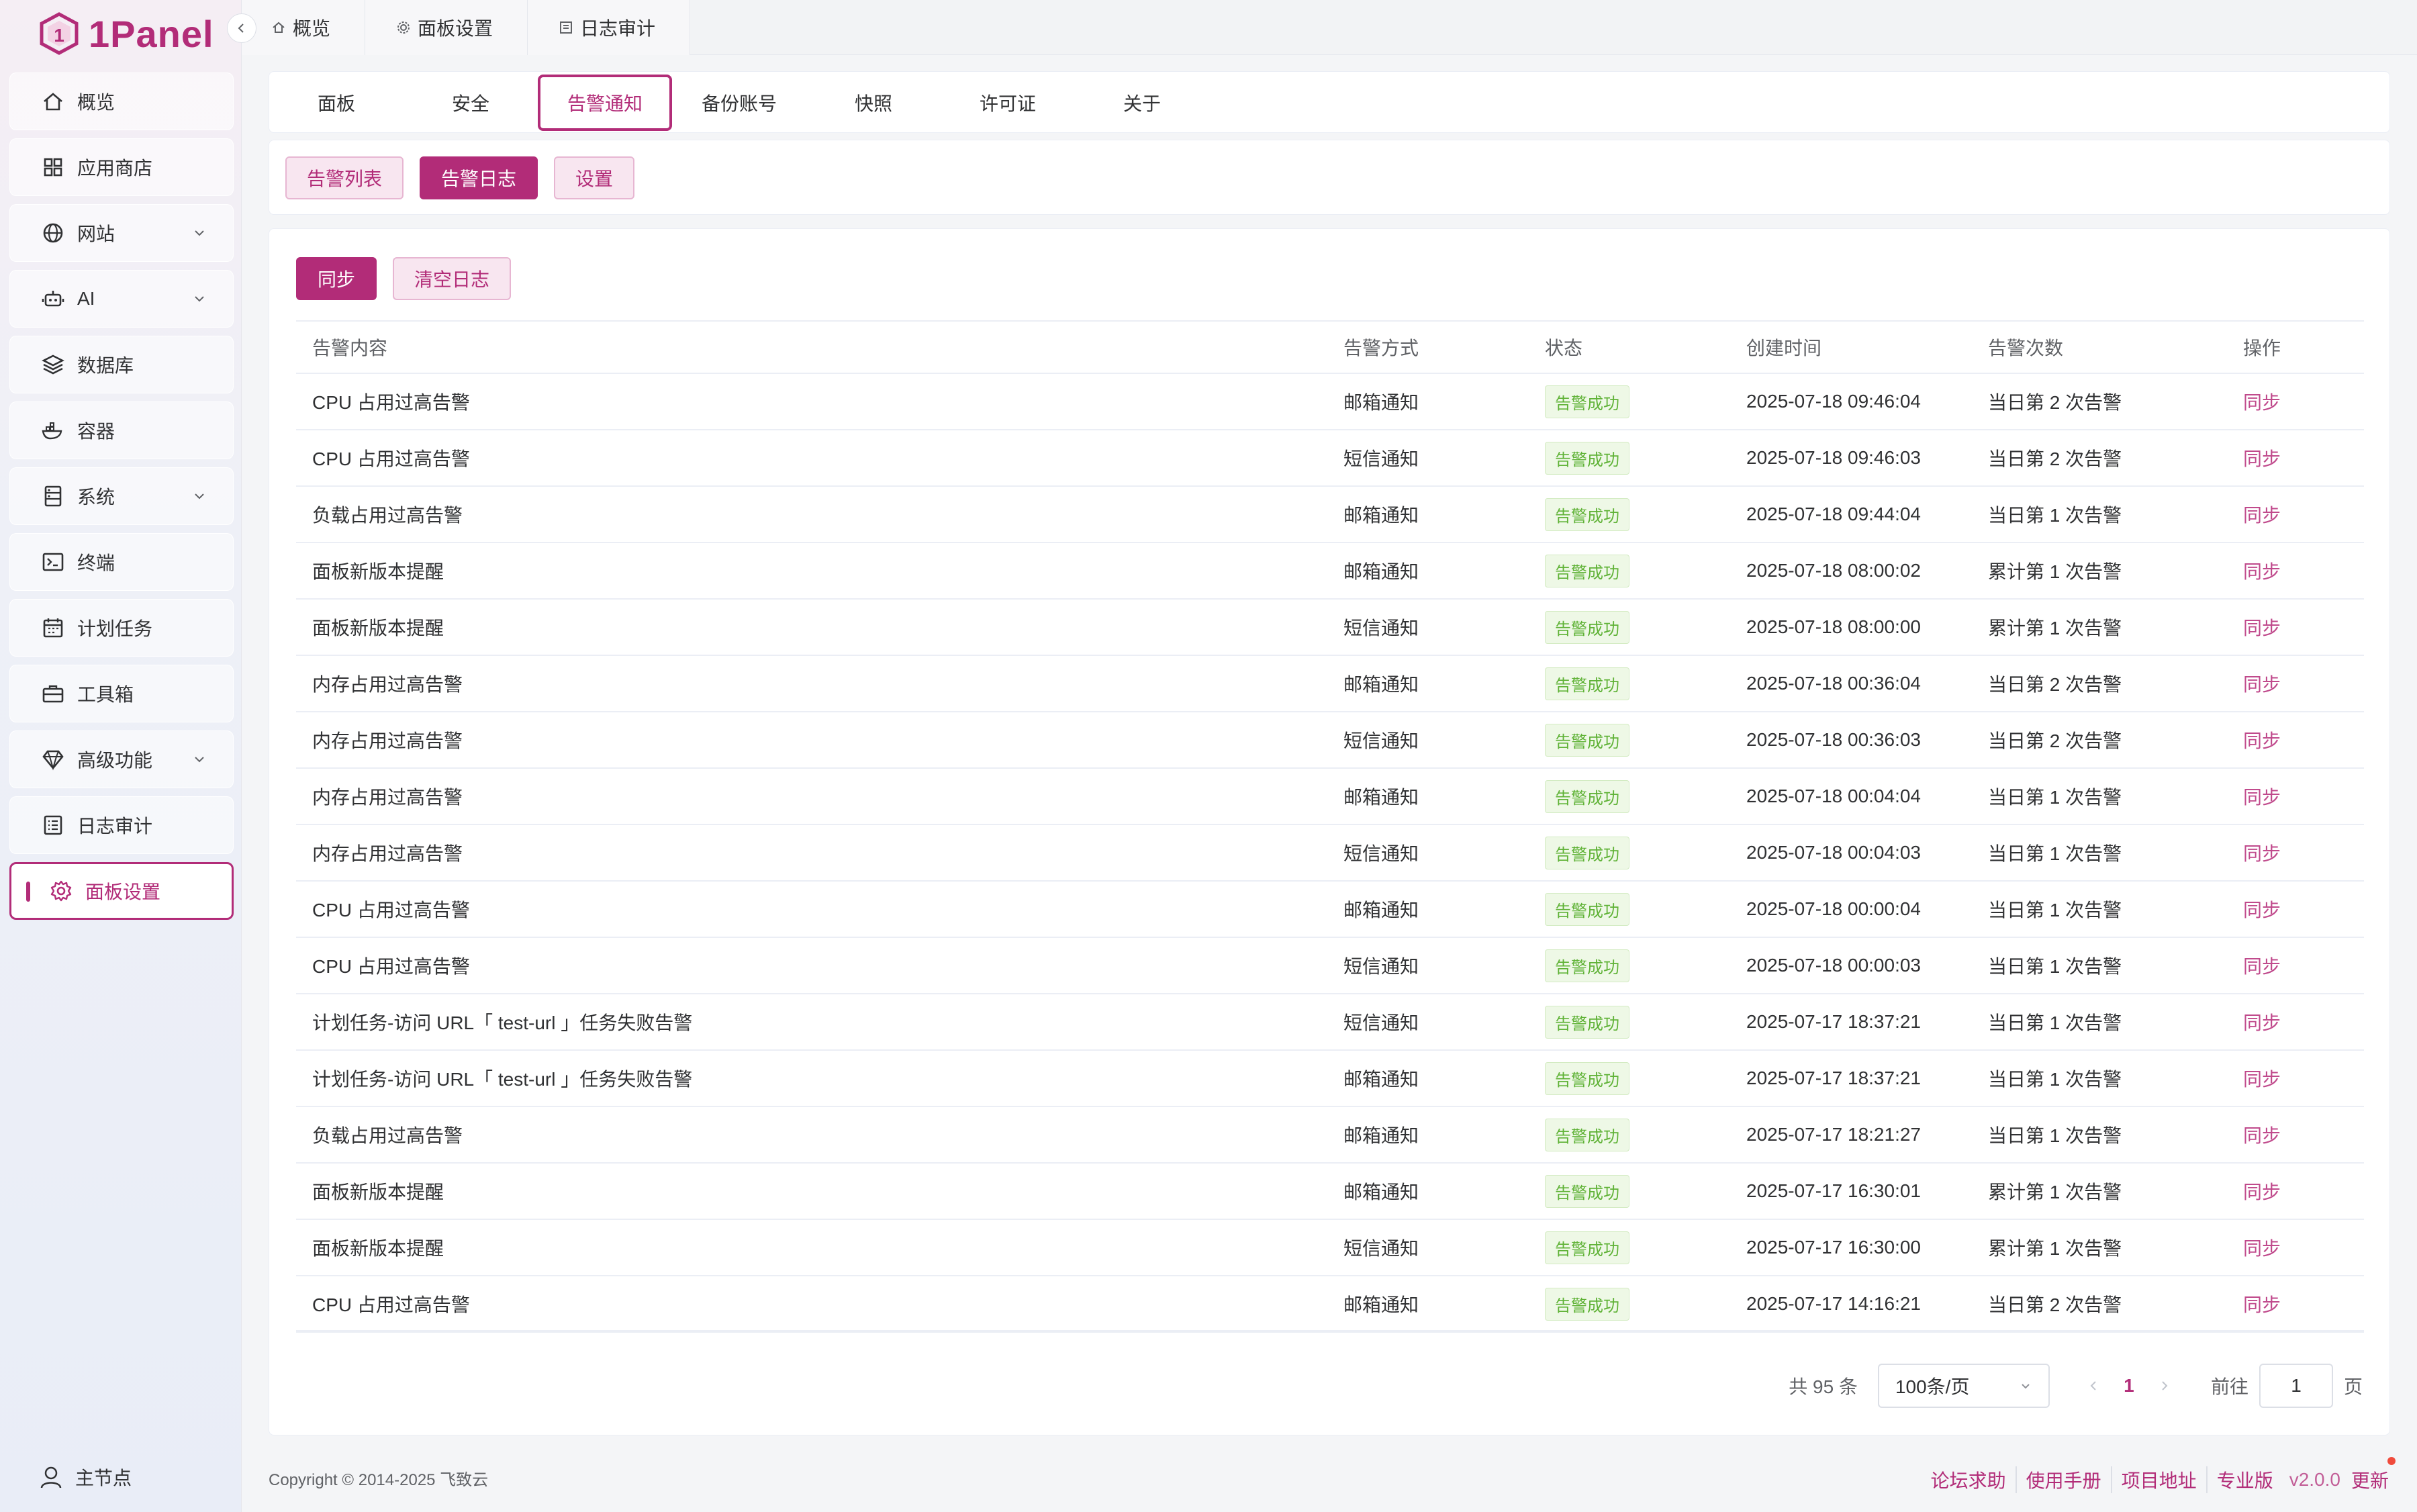 The image size is (2417, 1512). What do you see at coordinates (2164, 1386) in the screenshot?
I see `next-page-button` at bounding box center [2164, 1386].